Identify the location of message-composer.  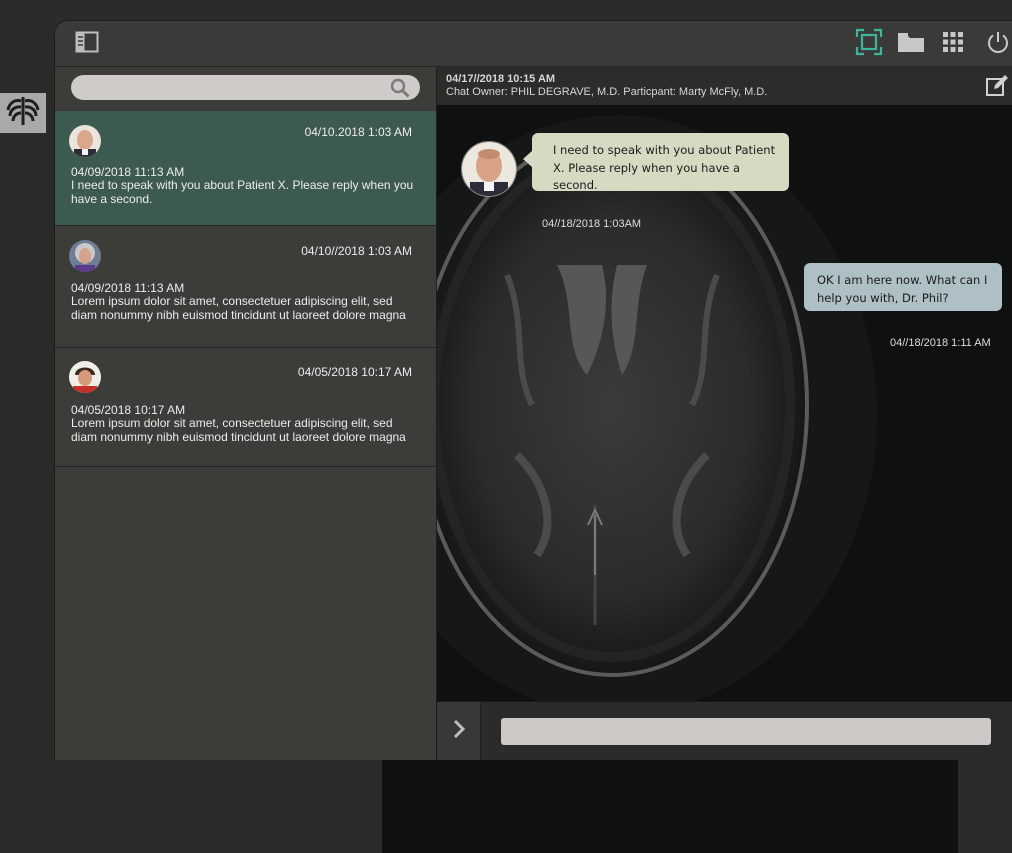
(724, 730).